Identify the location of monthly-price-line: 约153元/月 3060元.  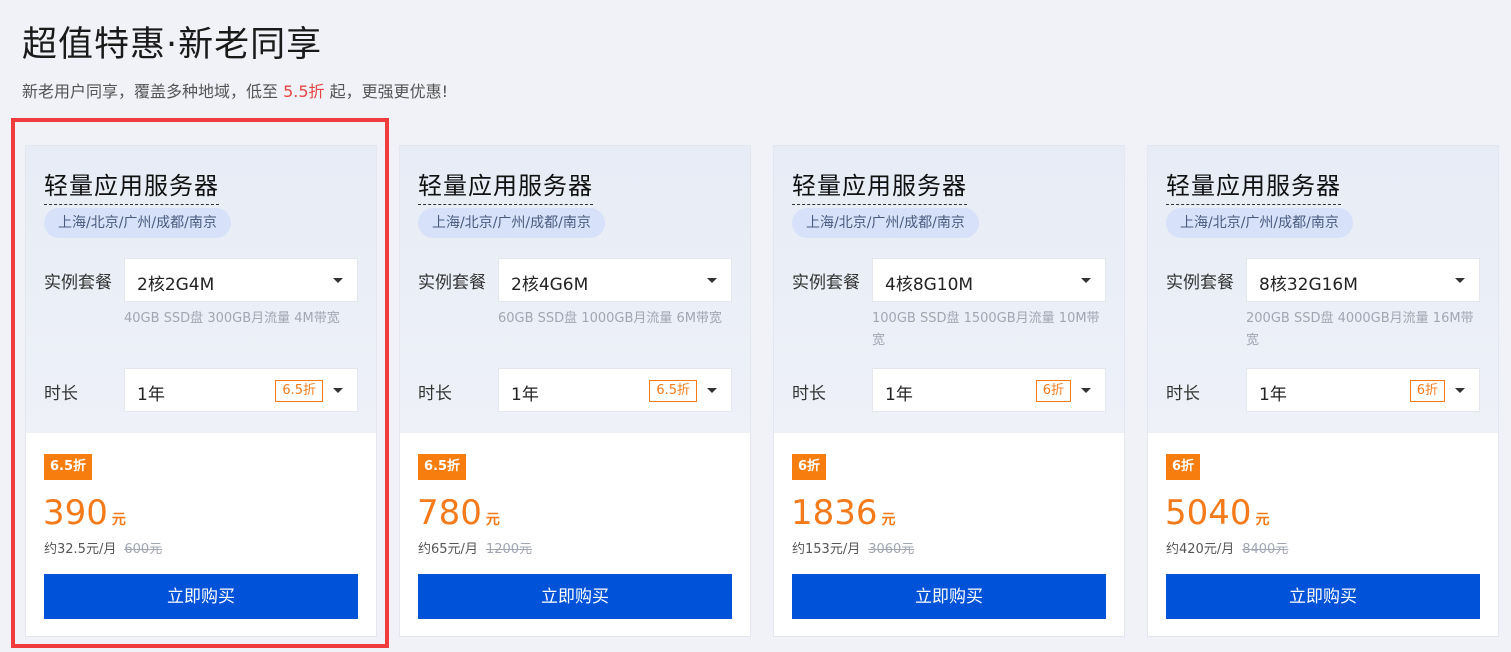
(853, 547).